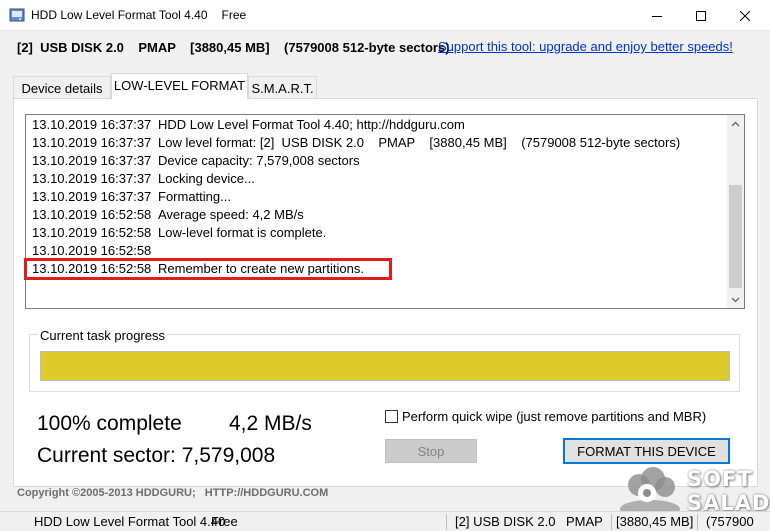 Image resolution: width=770 pixels, height=531 pixels. I want to click on progress-fill, so click(385, 366).